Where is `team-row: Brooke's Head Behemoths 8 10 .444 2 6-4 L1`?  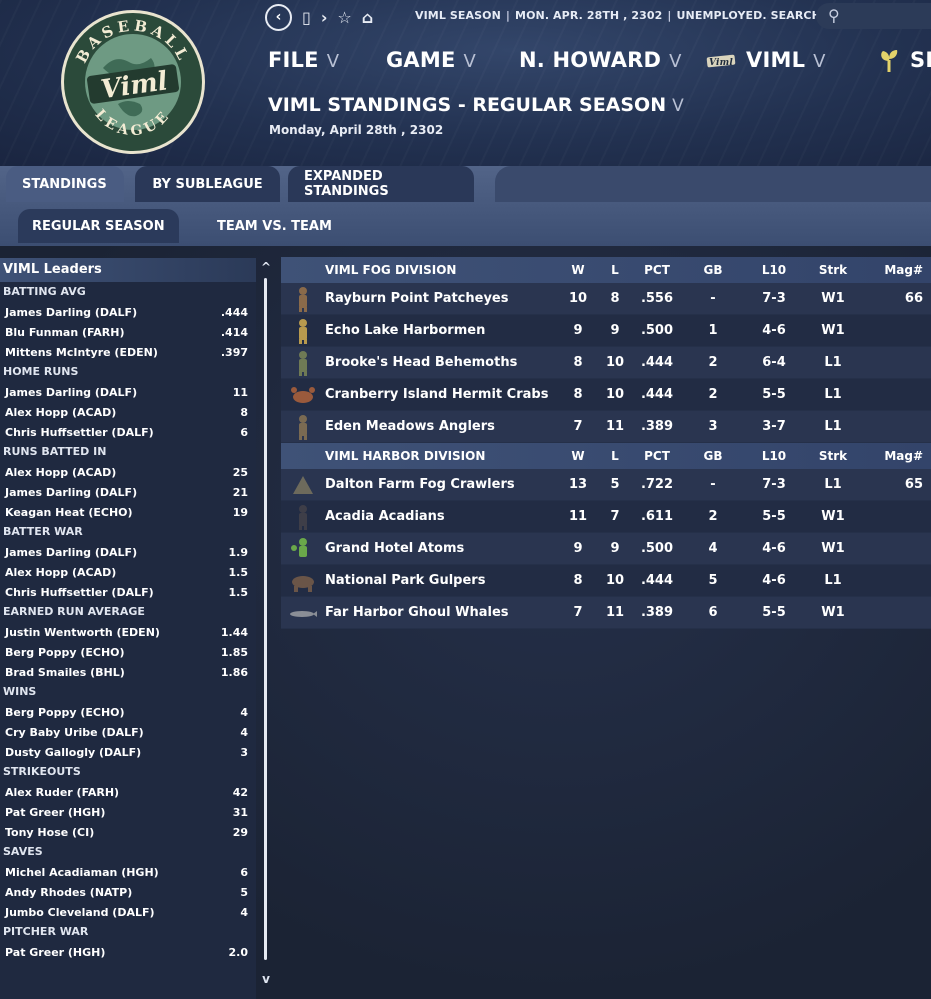
team-row: Brooke's Head Behemoths 8 10 .444 2 6-4 L1 is located at coordinates (606, 363).